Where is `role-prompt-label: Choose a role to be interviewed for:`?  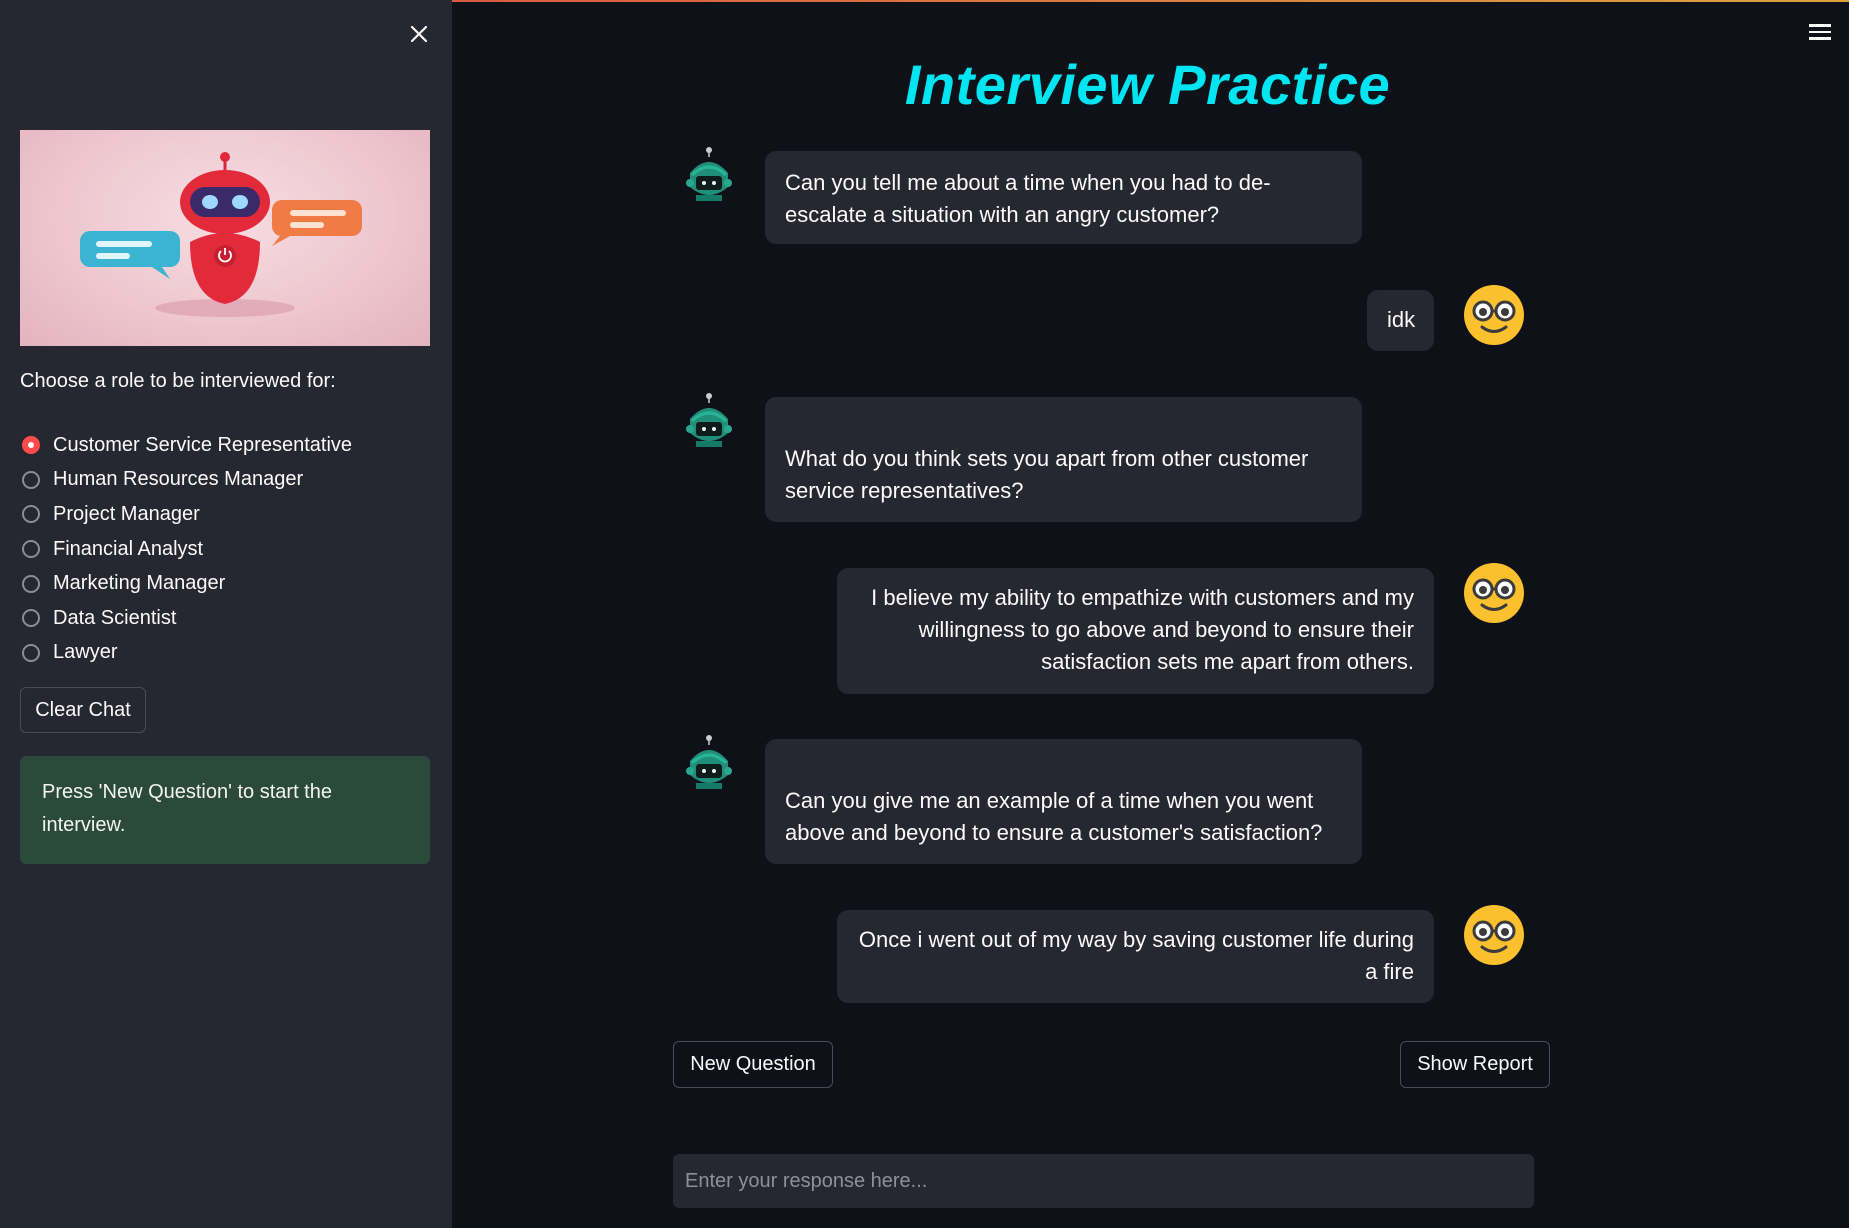
role-prompt-label: Choose a role to be interviewed for: is located at coordinates (178, 381).